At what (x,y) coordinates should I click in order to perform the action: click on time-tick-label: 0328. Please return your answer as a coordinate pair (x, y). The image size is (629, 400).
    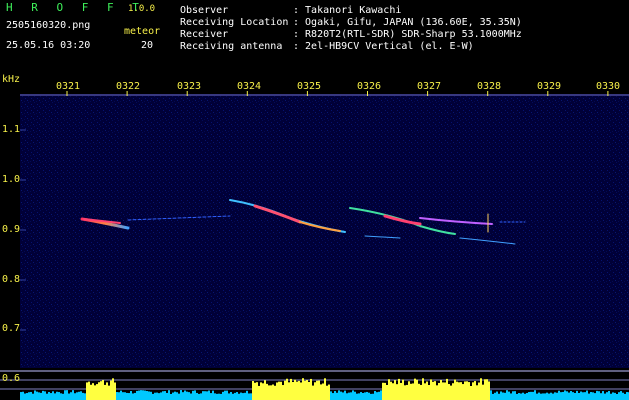
    Looking at the image, I should click on (489, 86).